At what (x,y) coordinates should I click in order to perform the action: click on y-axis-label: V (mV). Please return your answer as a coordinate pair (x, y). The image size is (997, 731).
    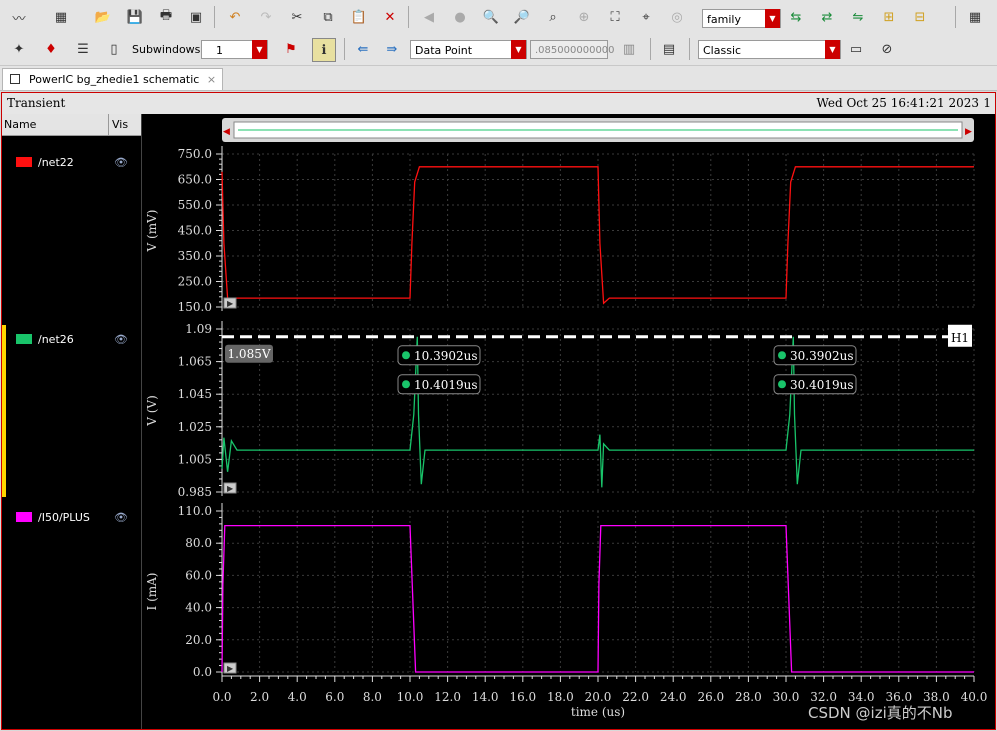
    Looking at the image, I should click on (152, 231).